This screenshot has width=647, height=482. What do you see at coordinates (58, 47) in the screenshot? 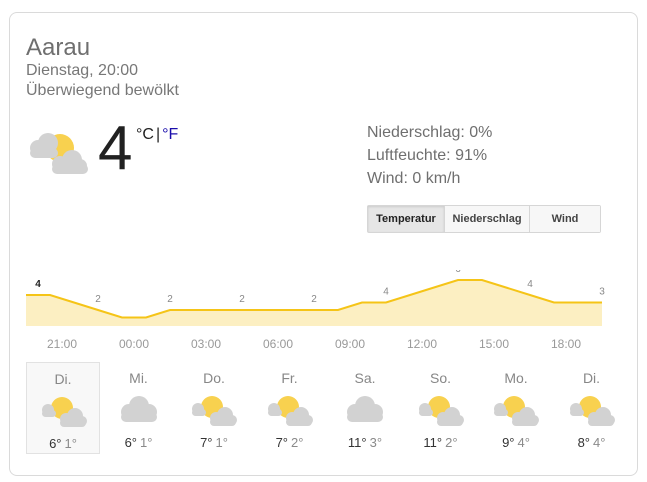
I see `location-title: Aarau` at bounding box center [58, 47].